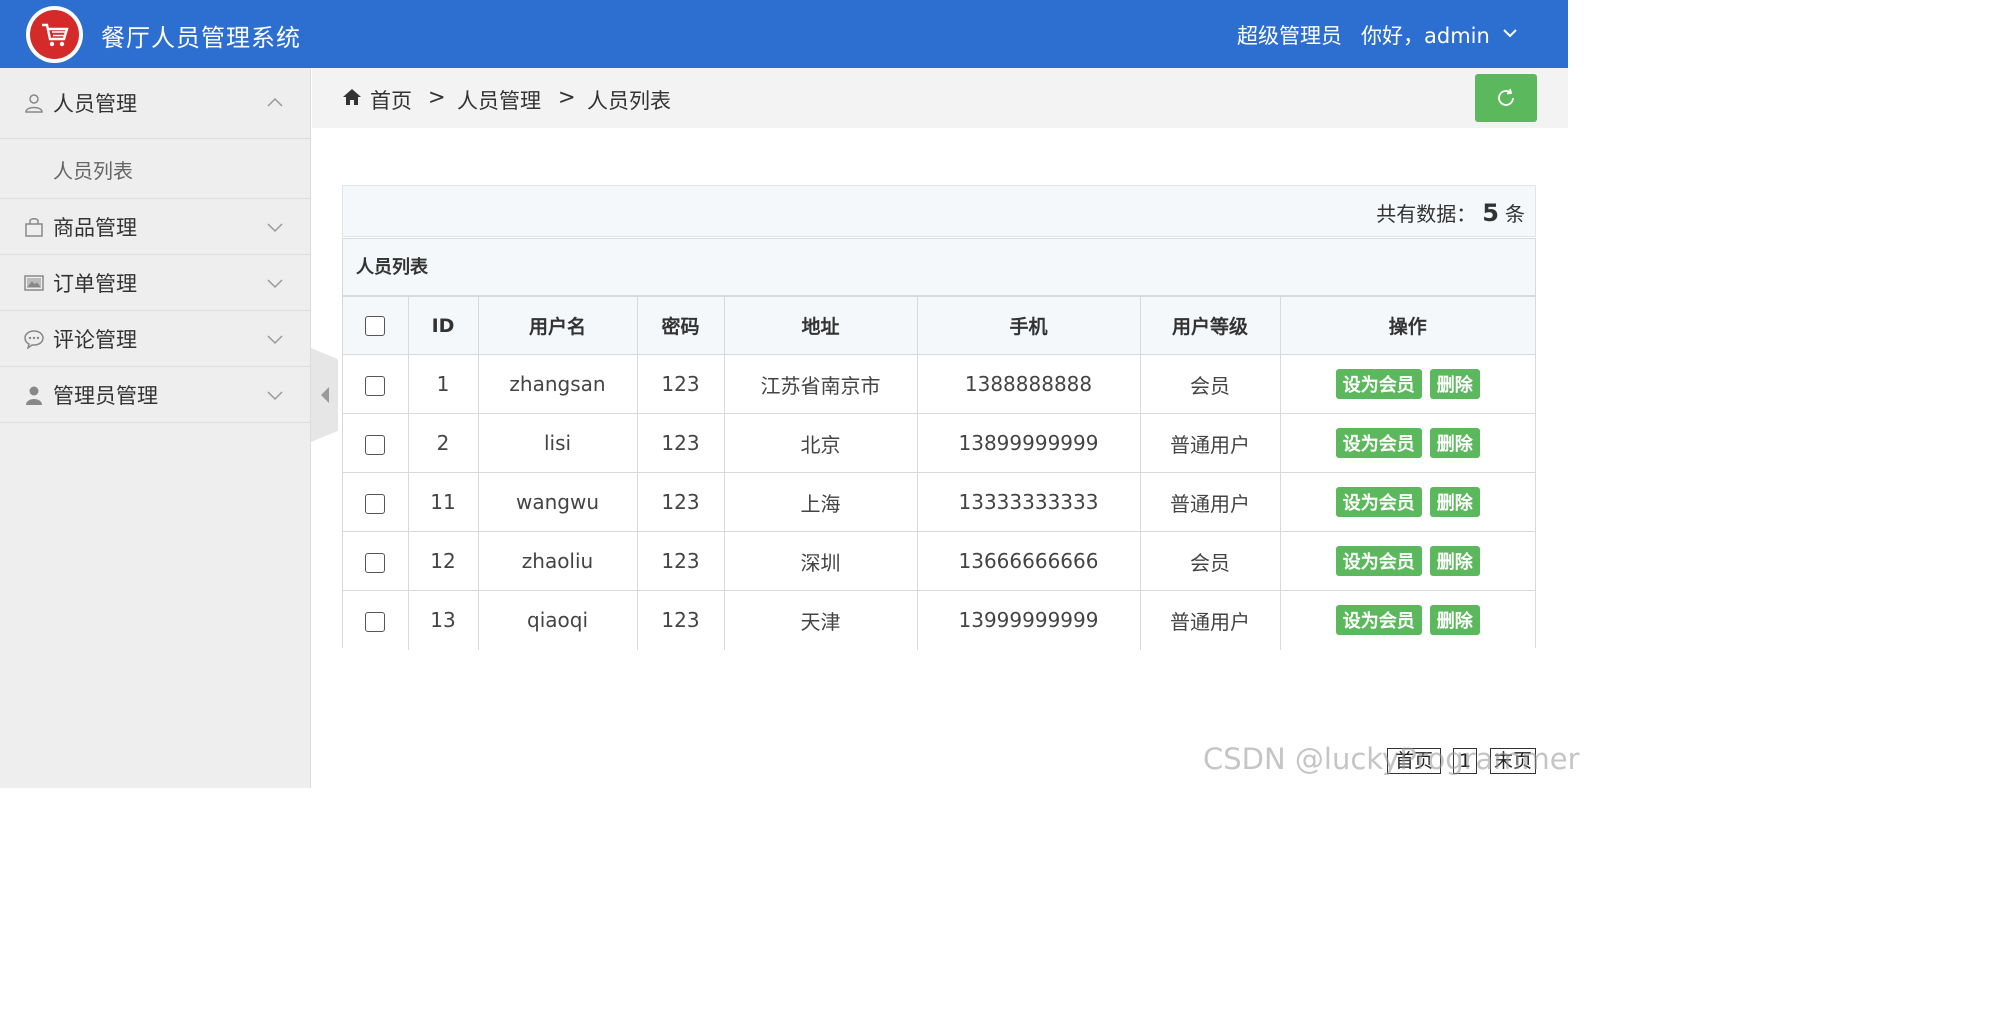 This screenshot has height=1012, width=2014. I want to click on cell-phone: 13999999999, so click(1028, 620).